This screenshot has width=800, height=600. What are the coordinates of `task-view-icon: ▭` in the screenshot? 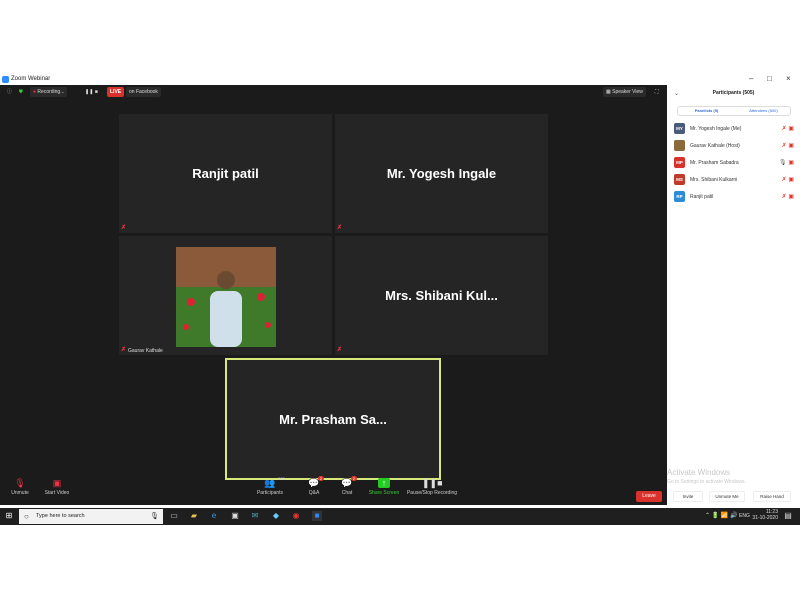 It's located at (174, 516).